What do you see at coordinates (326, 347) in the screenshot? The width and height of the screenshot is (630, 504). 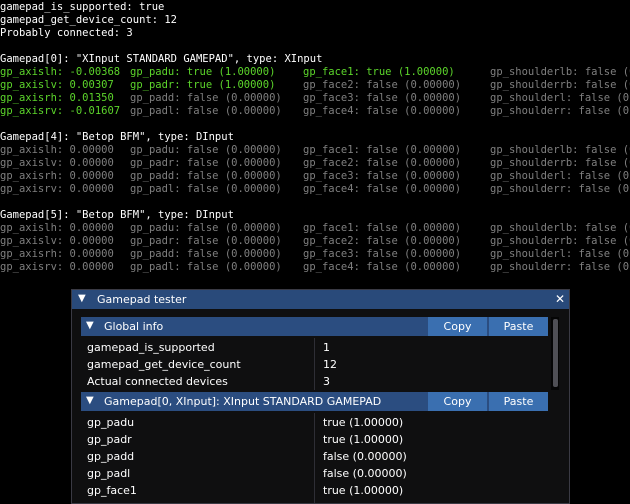 I see `global-value: 1` at bounding box center [326, 347].